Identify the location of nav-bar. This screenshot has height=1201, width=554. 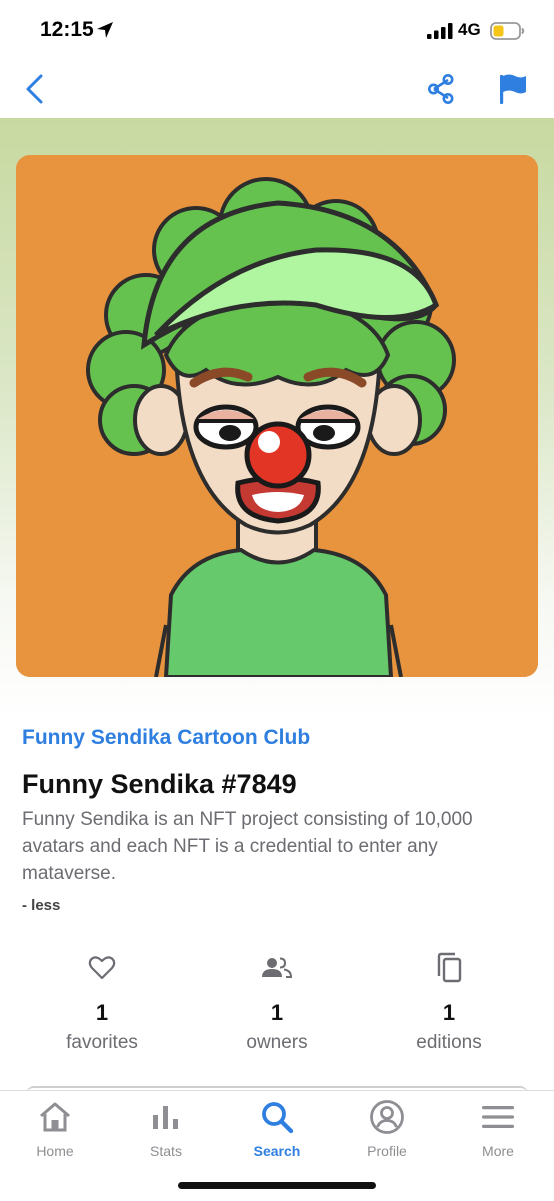
(277, 89).